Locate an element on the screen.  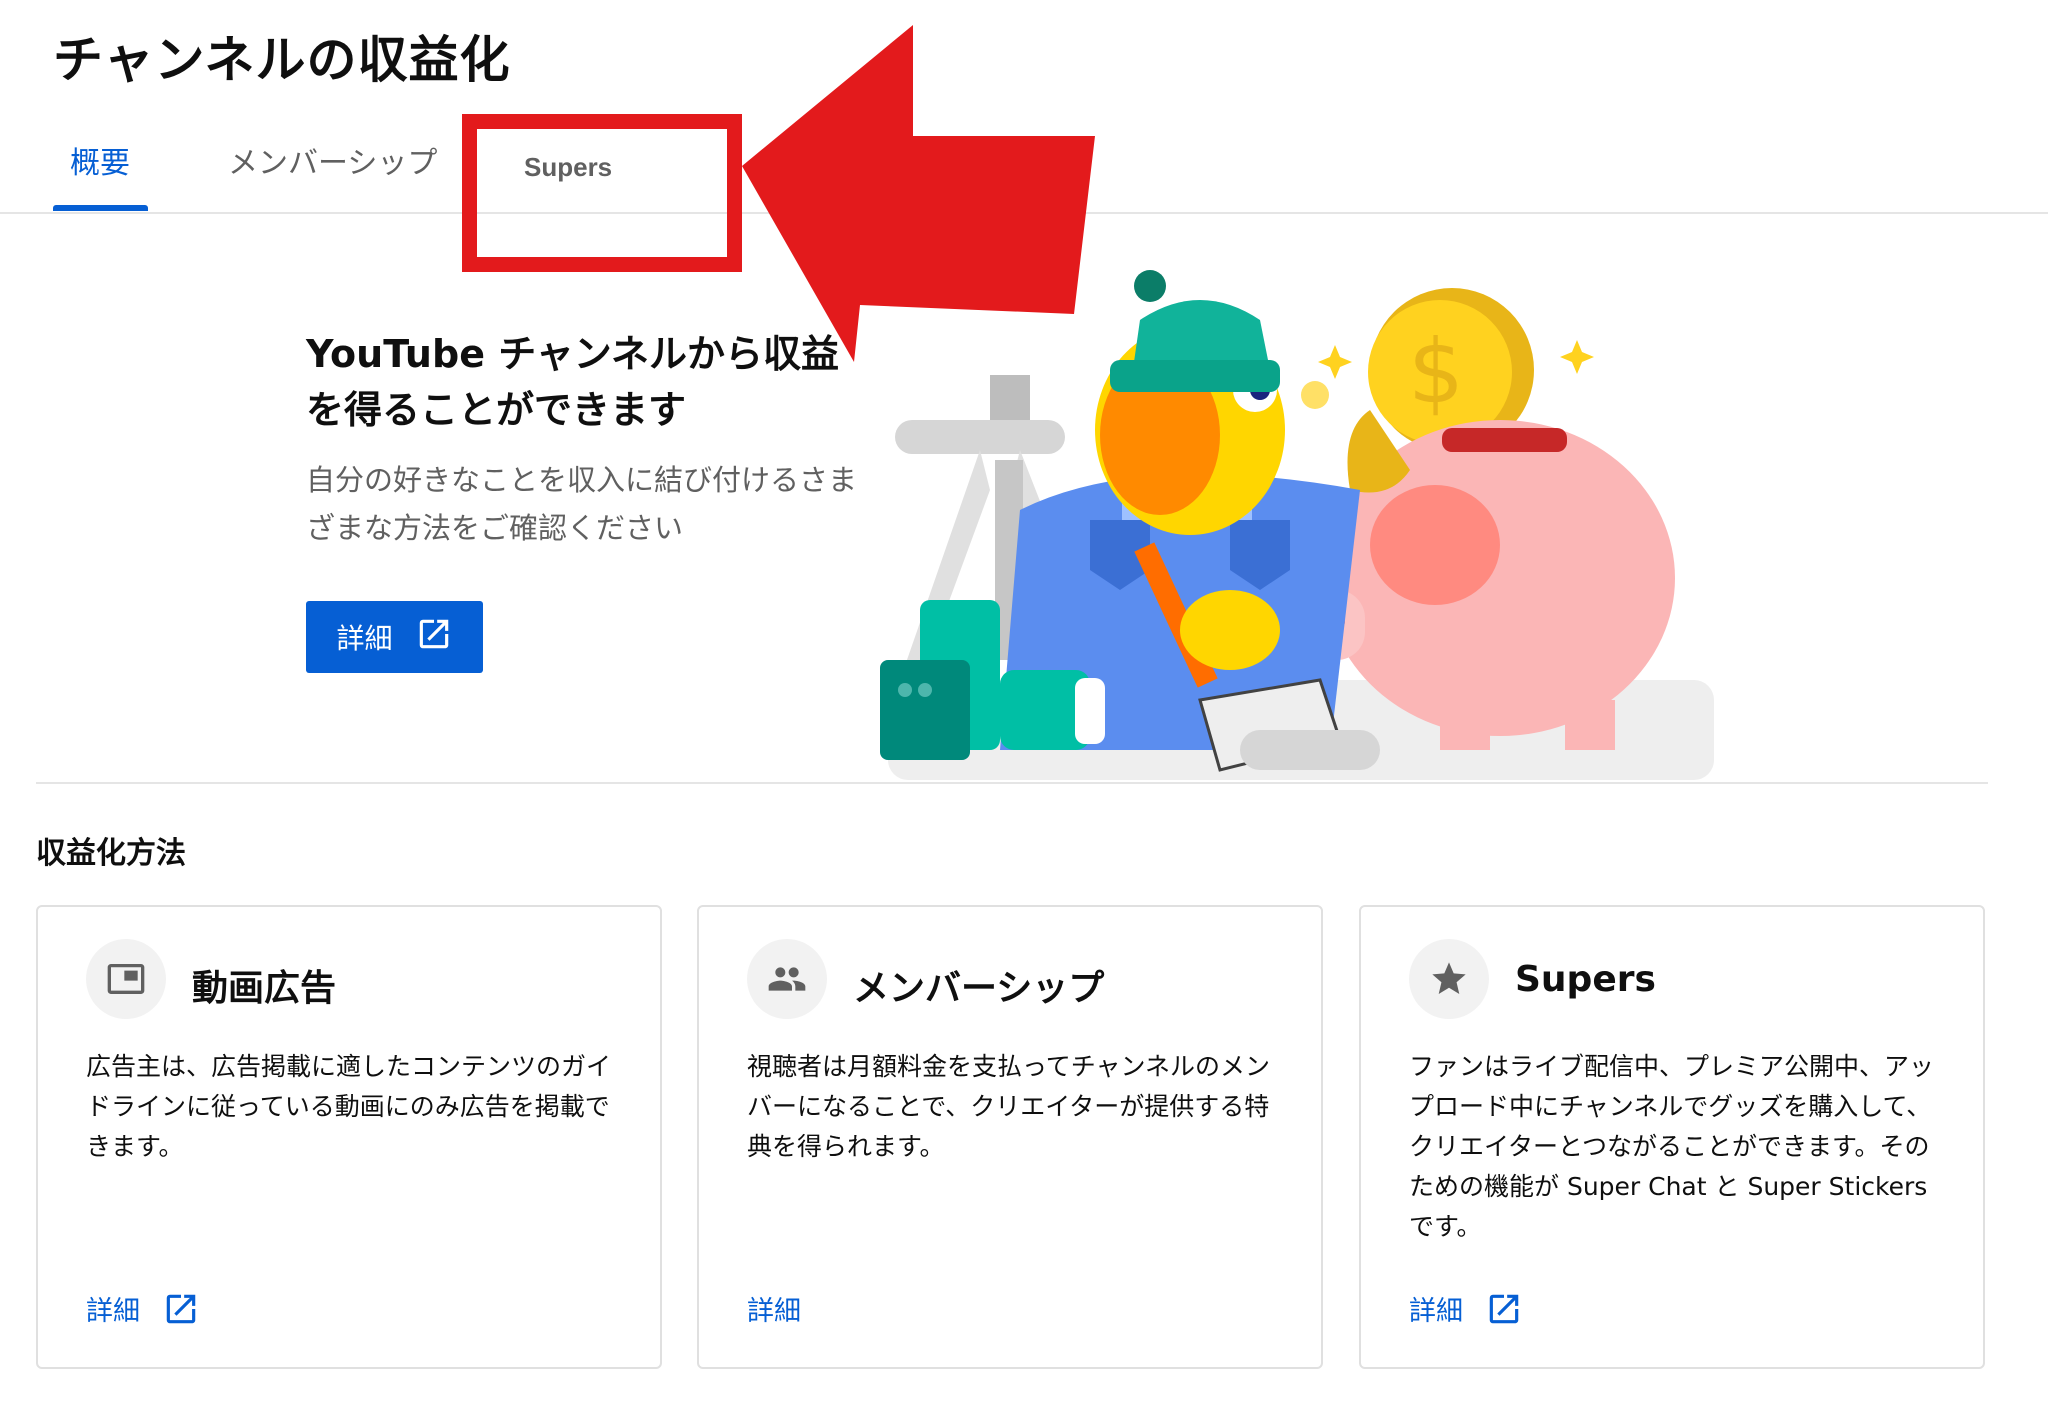
monetization-illustration: $ is located at coordinates (1297, 525).